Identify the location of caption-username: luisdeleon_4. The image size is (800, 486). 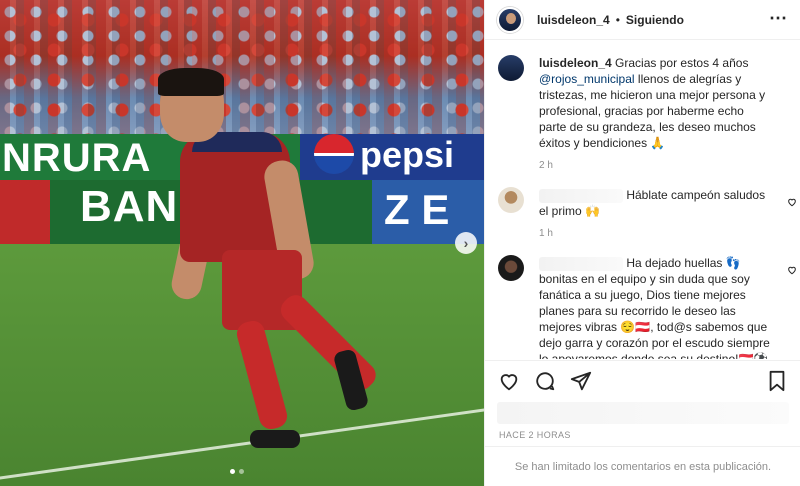
(575, 63).